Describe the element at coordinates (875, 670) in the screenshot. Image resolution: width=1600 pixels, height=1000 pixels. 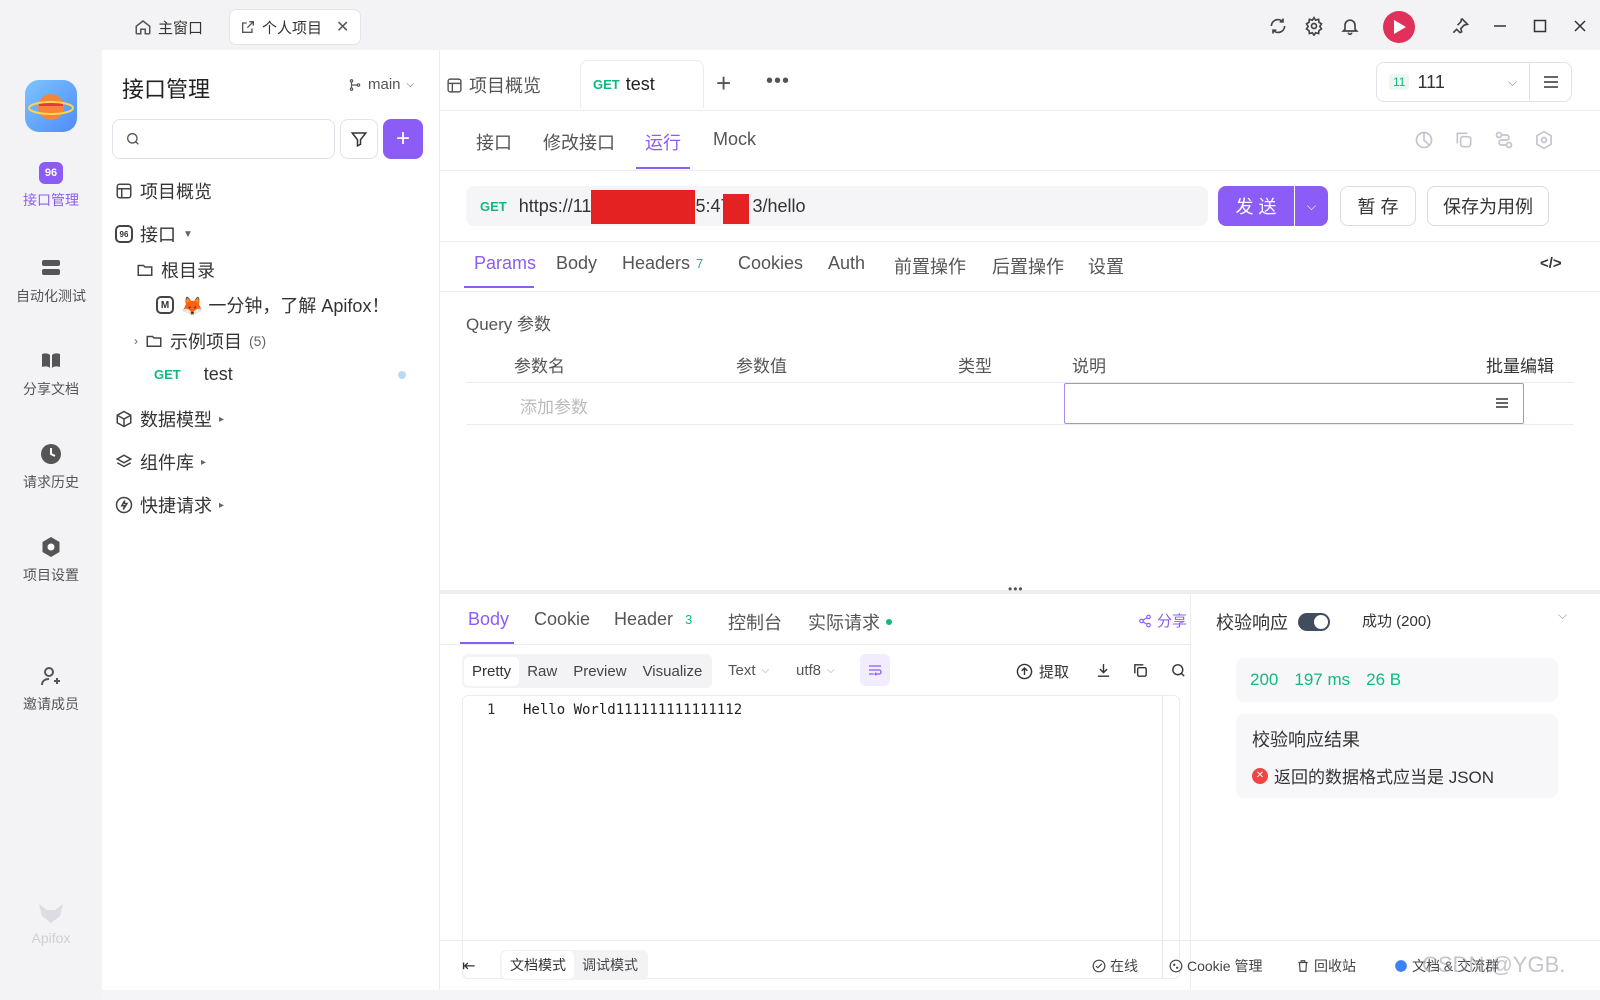
I see `wrap-toggle` at that location.